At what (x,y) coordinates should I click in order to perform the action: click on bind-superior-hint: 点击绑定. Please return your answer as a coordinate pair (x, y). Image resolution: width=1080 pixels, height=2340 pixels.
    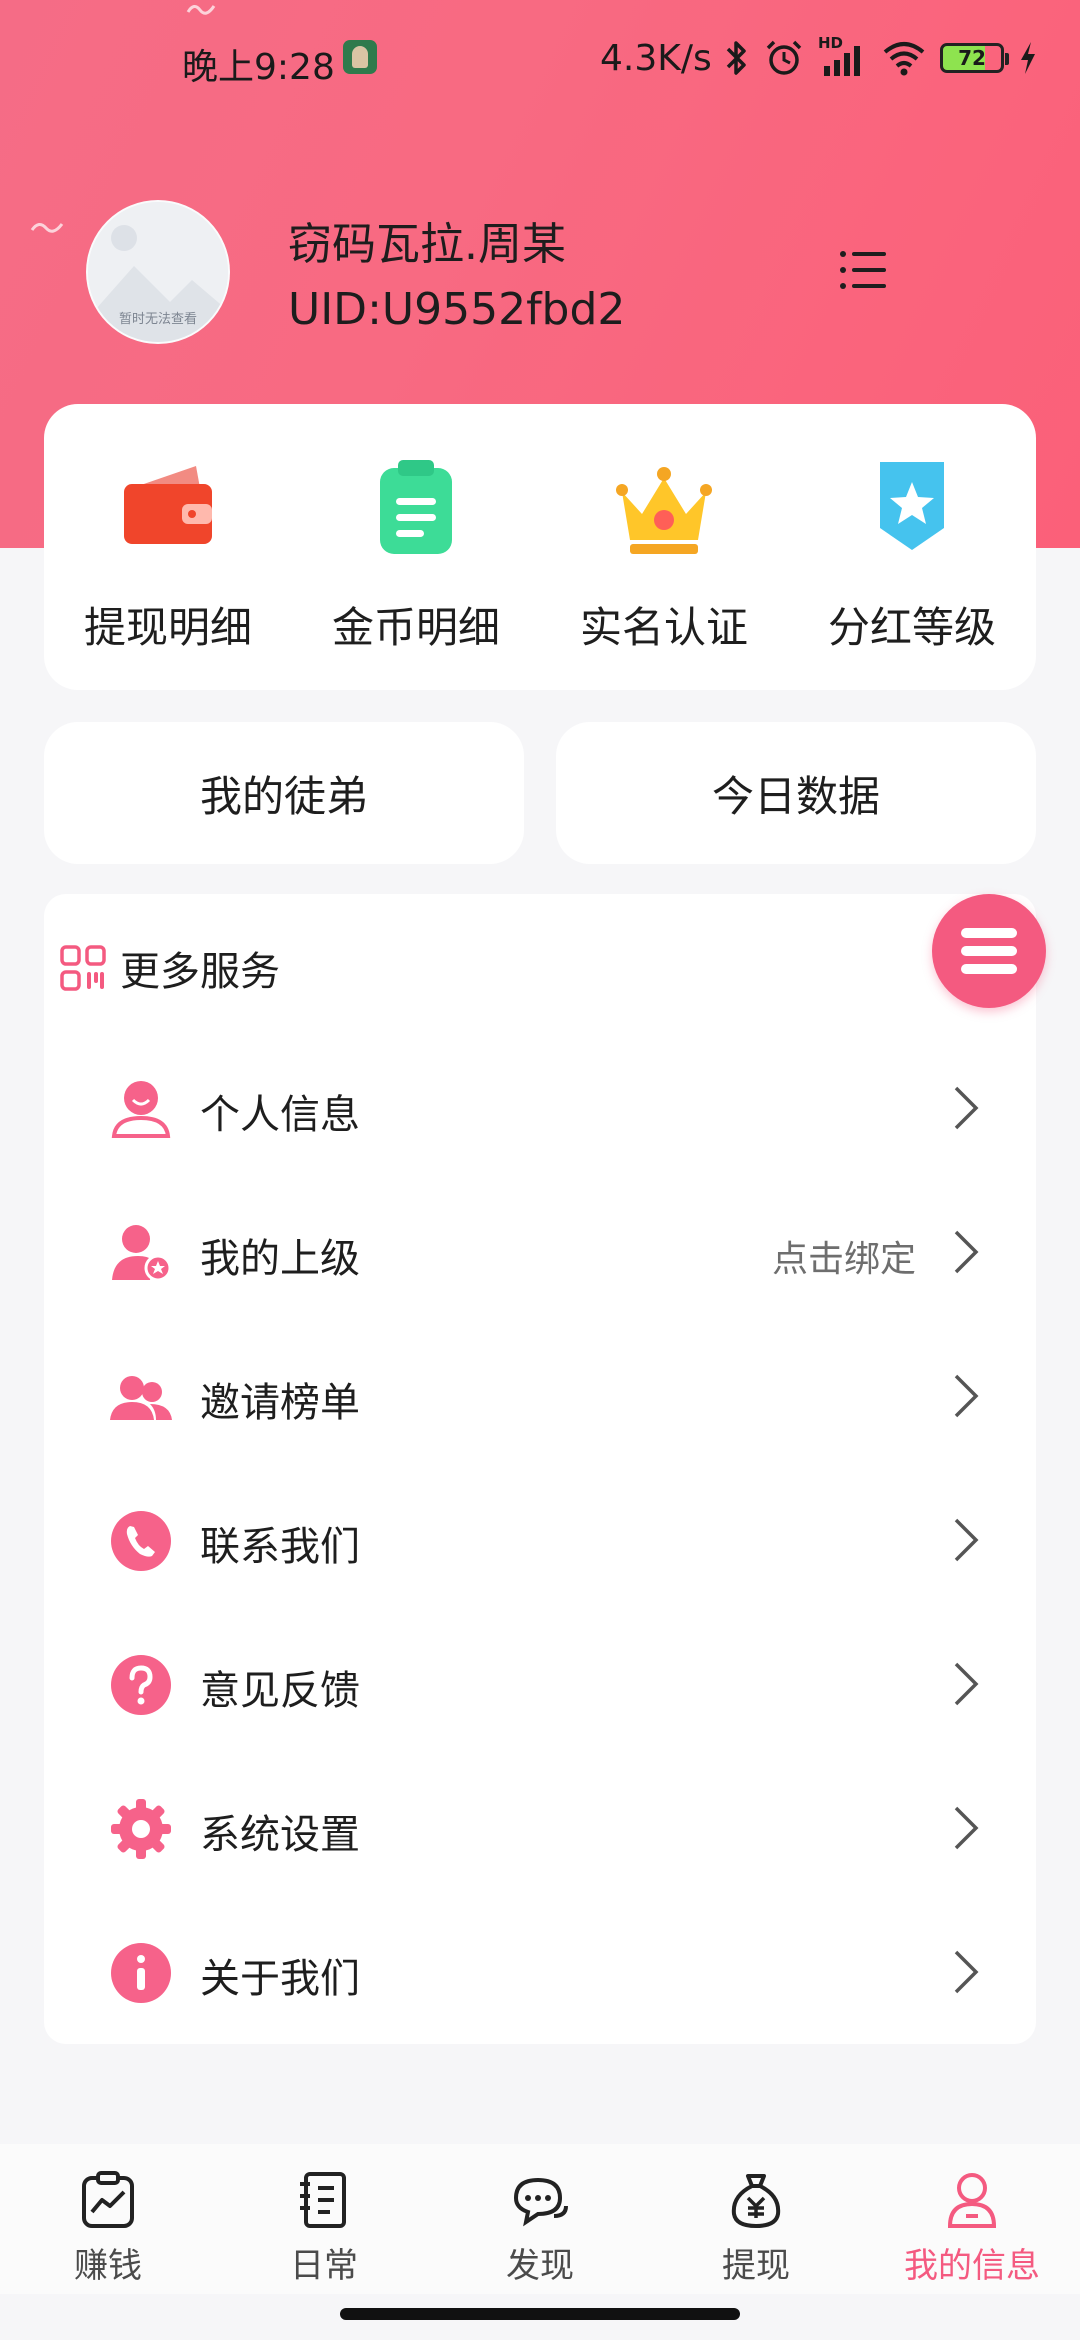
    Looking at the image, I should click on (843, 1259).